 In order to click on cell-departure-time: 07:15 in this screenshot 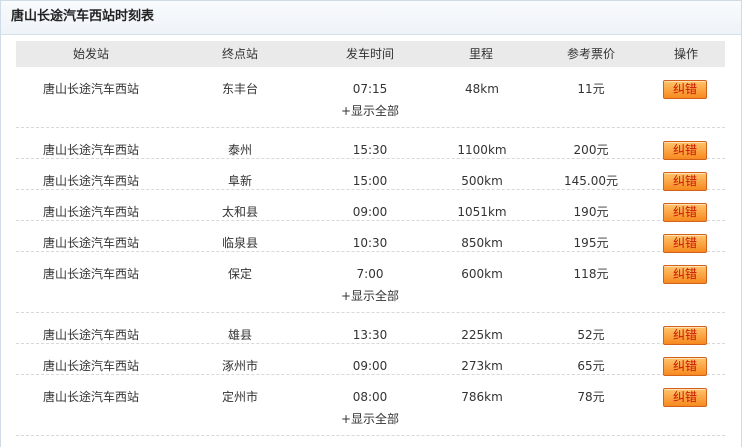, I will do `click(370, 89)`.